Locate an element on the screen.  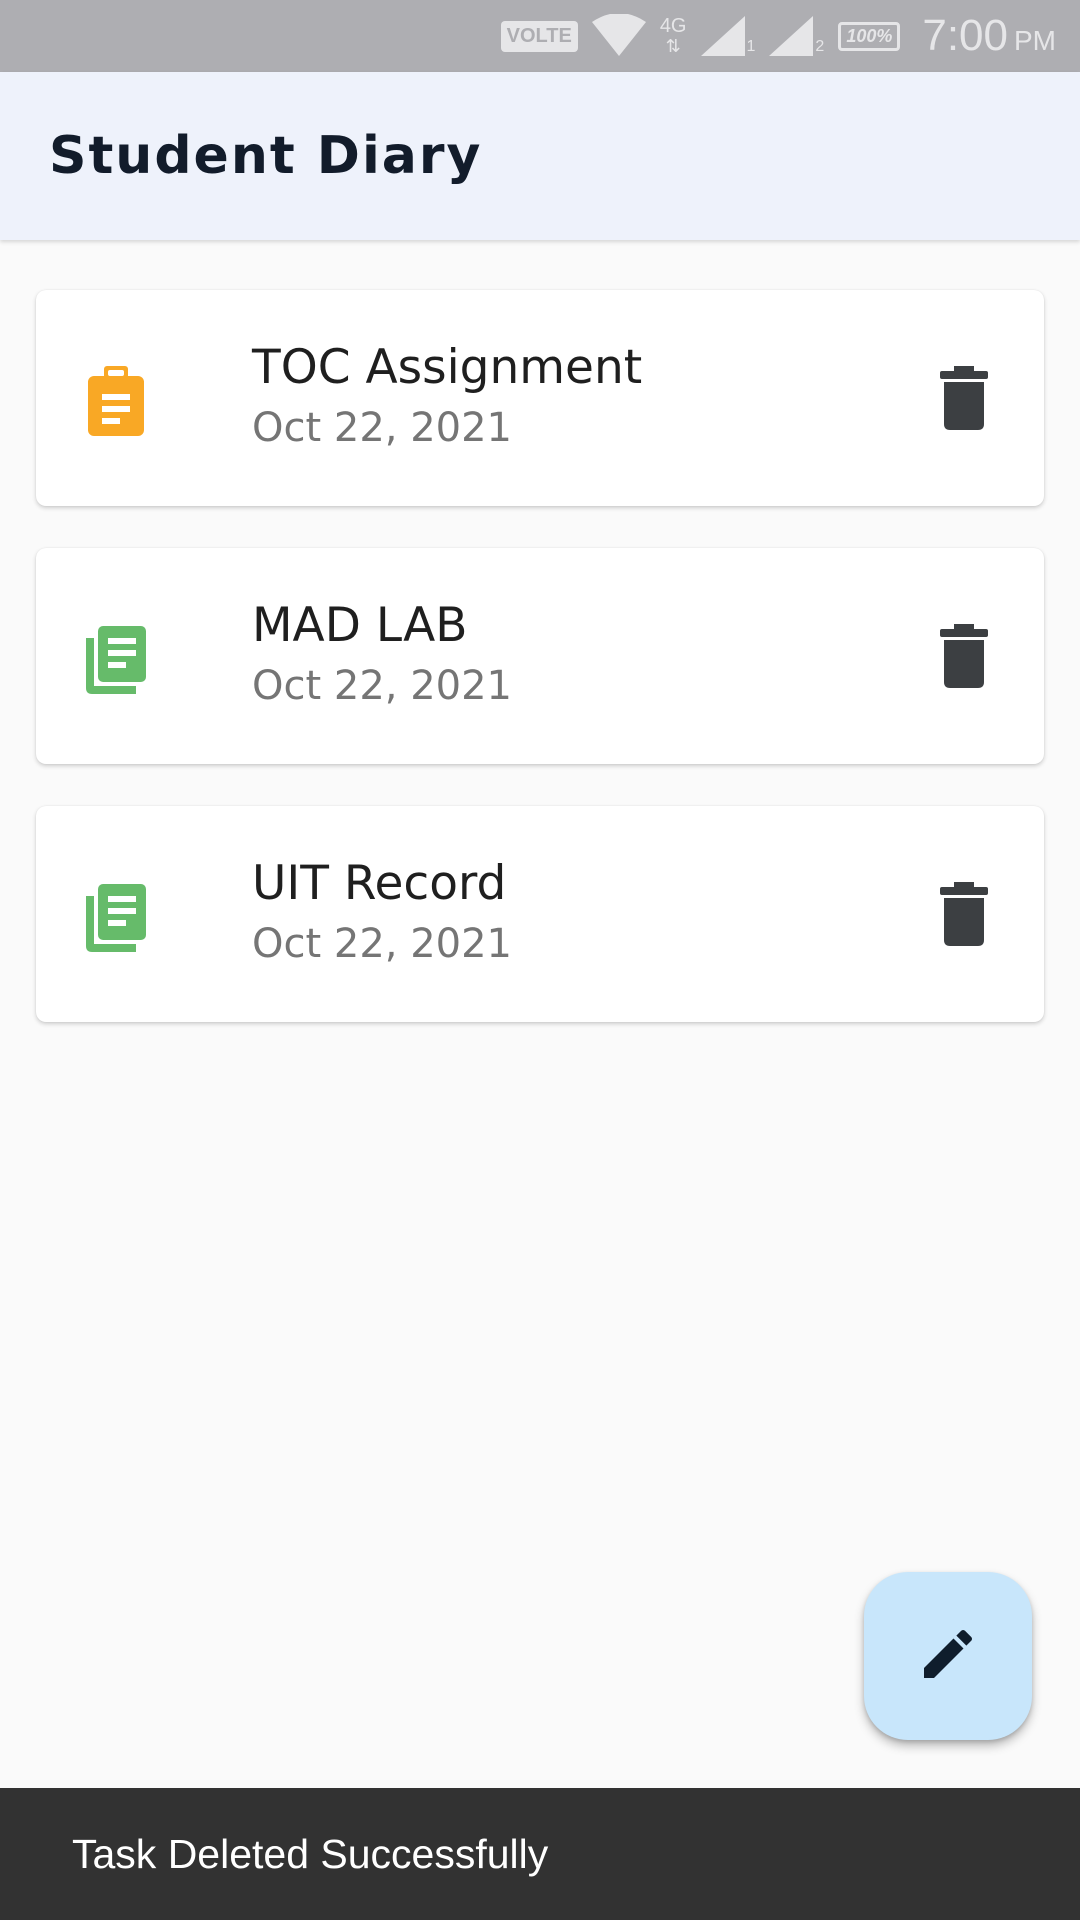
data-arrows-icon: ⇅ is located at coordinates (673, 46).